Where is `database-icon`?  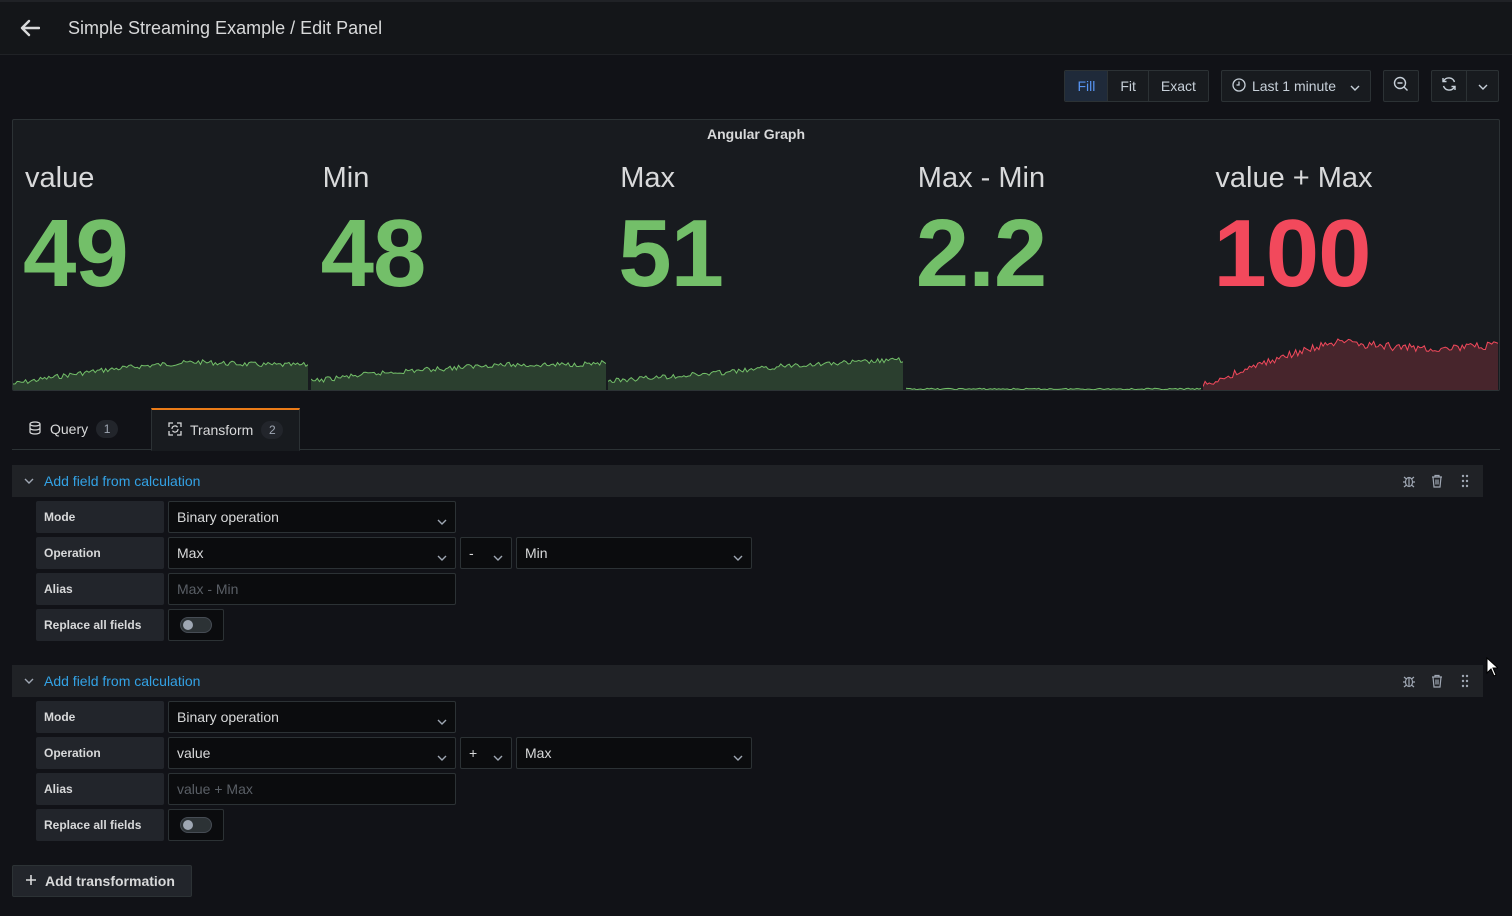 database-icon is located at coordinates (35, 429).